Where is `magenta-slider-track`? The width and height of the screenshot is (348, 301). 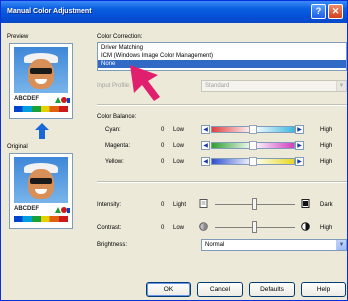 magenta-slider-track is located at coordinates (253, 145).